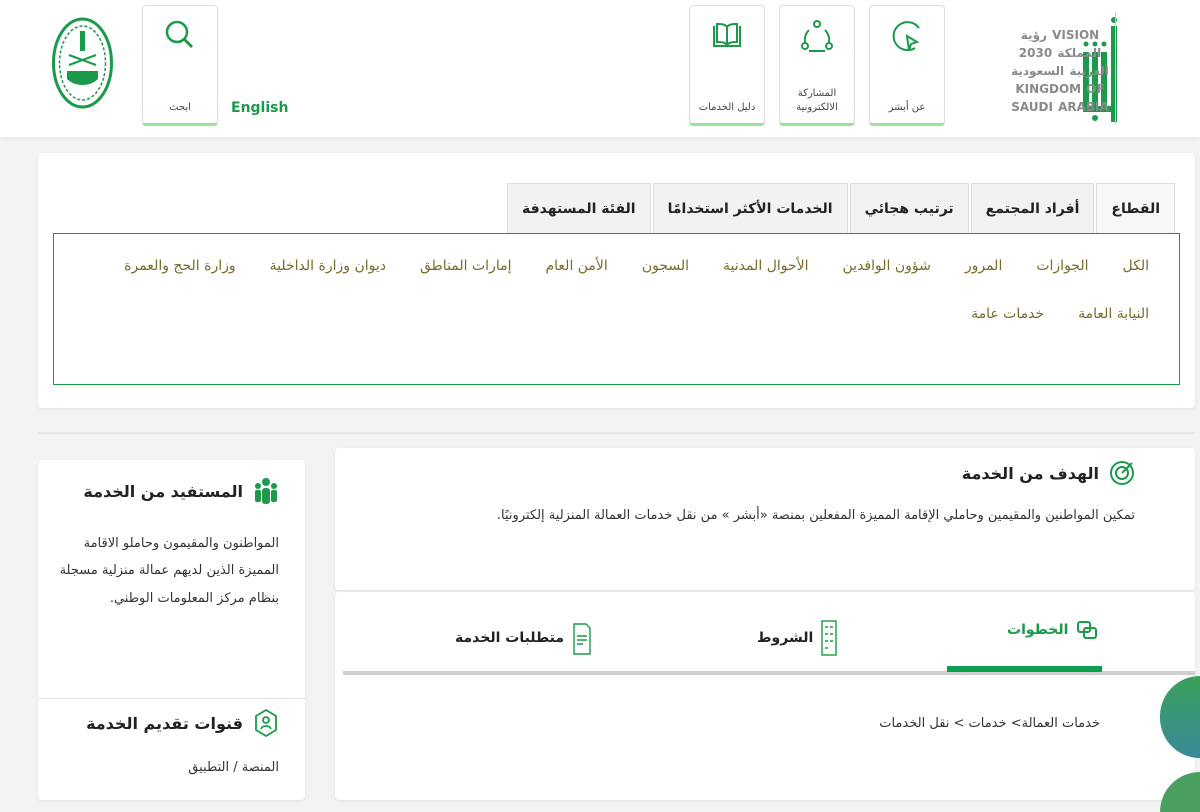 The width and height of the screenshot is (1200, 812). Describe the element at coordinates (616, 433) in the screenshot. I see `divider` at that location.